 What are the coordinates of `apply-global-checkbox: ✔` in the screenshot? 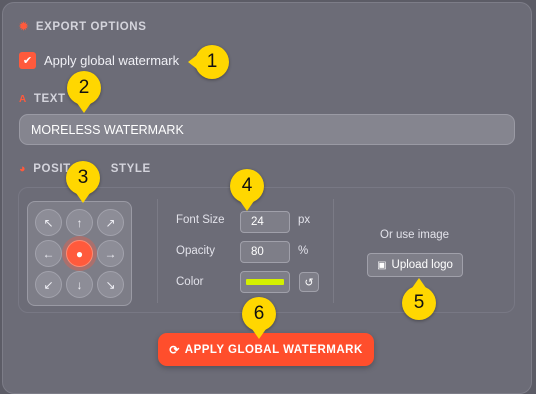 It's located at (27, 60).